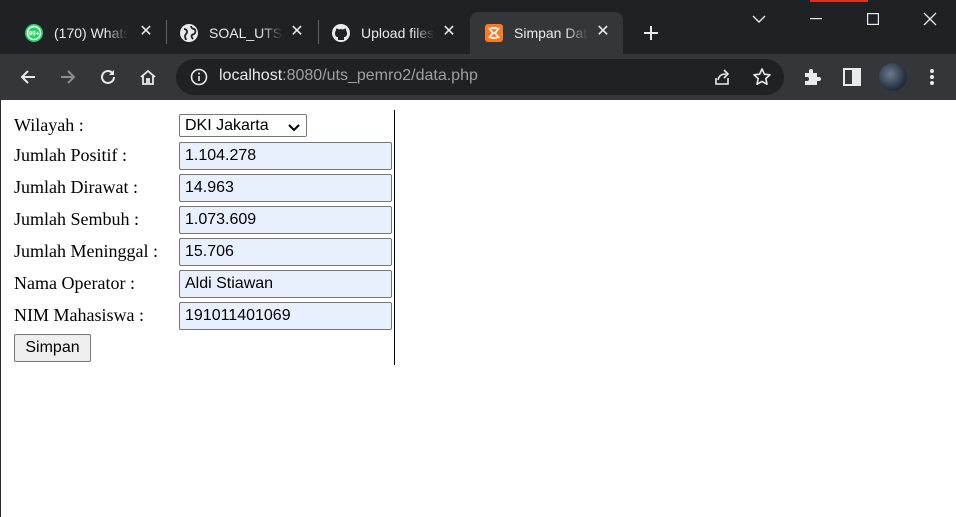 Image resolution: width=956 pixels, height=517 pixels. I want to click on meninggal-input: 15.706, so click(285, 252).